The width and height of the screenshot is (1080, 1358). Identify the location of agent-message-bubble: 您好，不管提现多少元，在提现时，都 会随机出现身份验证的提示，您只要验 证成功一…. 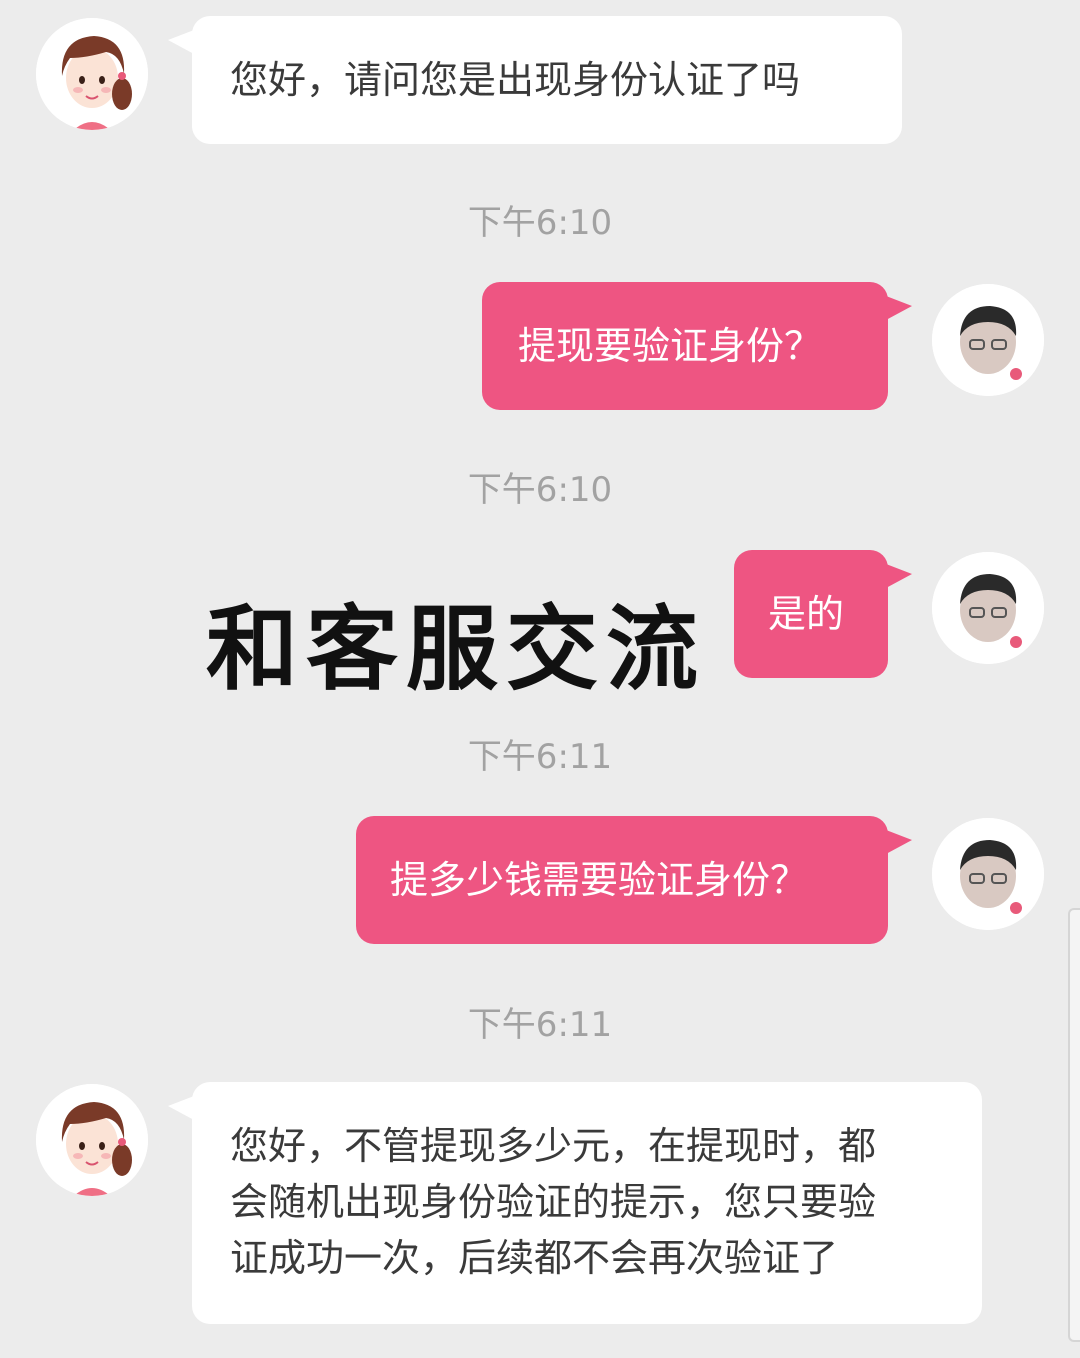
(587, 1203).